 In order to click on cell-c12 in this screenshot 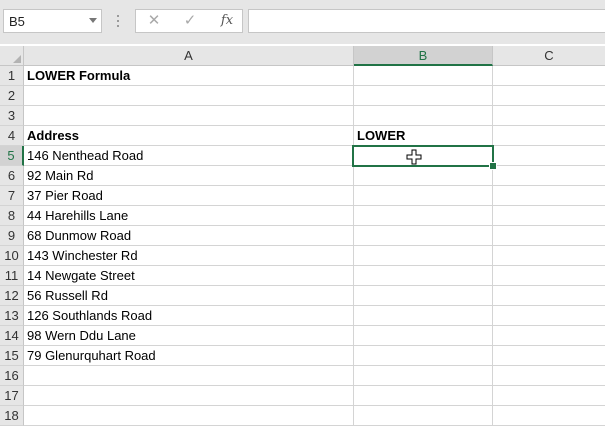, I will do `click(549, 296)`.